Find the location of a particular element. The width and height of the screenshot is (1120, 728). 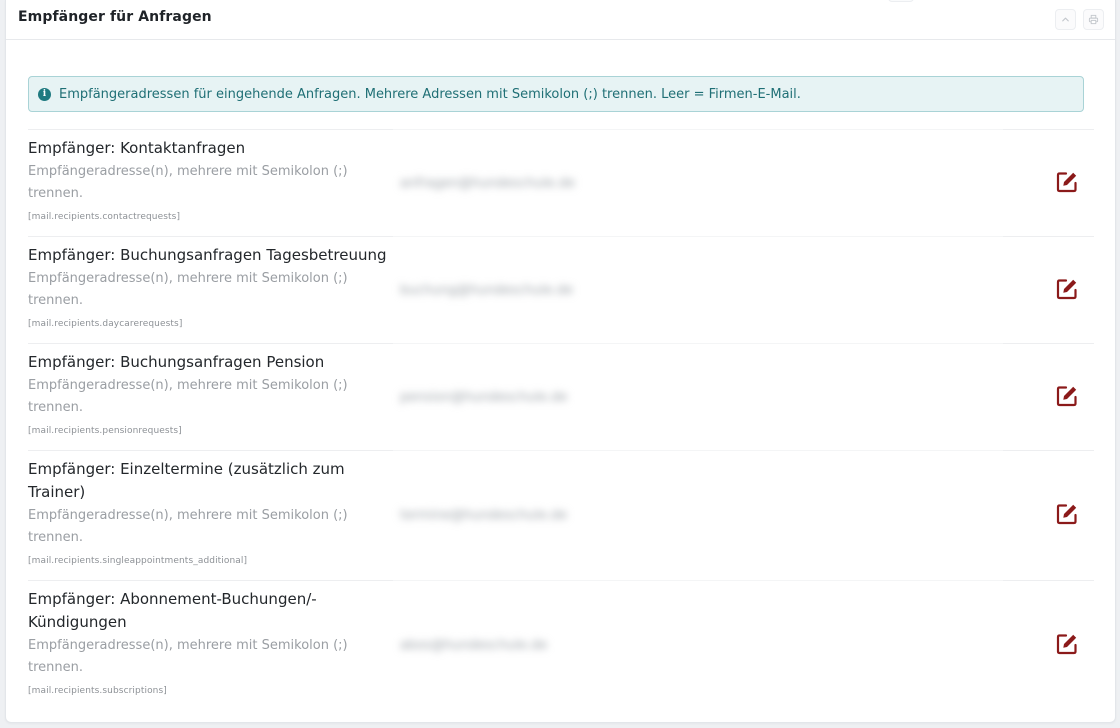

setting-label: Empfänger: Kontaktanfragen is located at coordinates (137, 148).